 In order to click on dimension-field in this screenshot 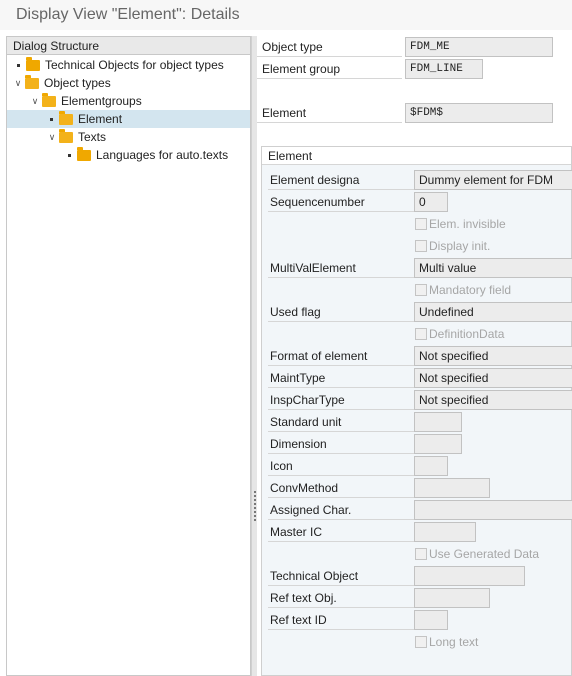, I will do `click(438, 444)`.